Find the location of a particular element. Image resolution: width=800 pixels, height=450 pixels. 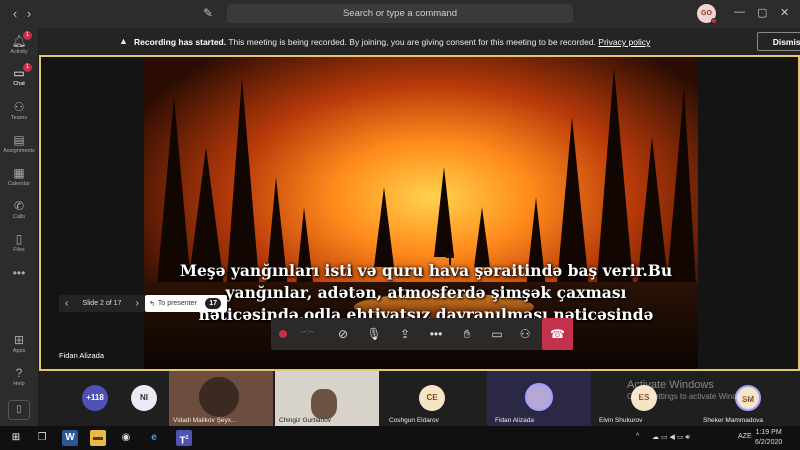

rail-teams: ⚇ Teams is located at coordinates (19, 110).